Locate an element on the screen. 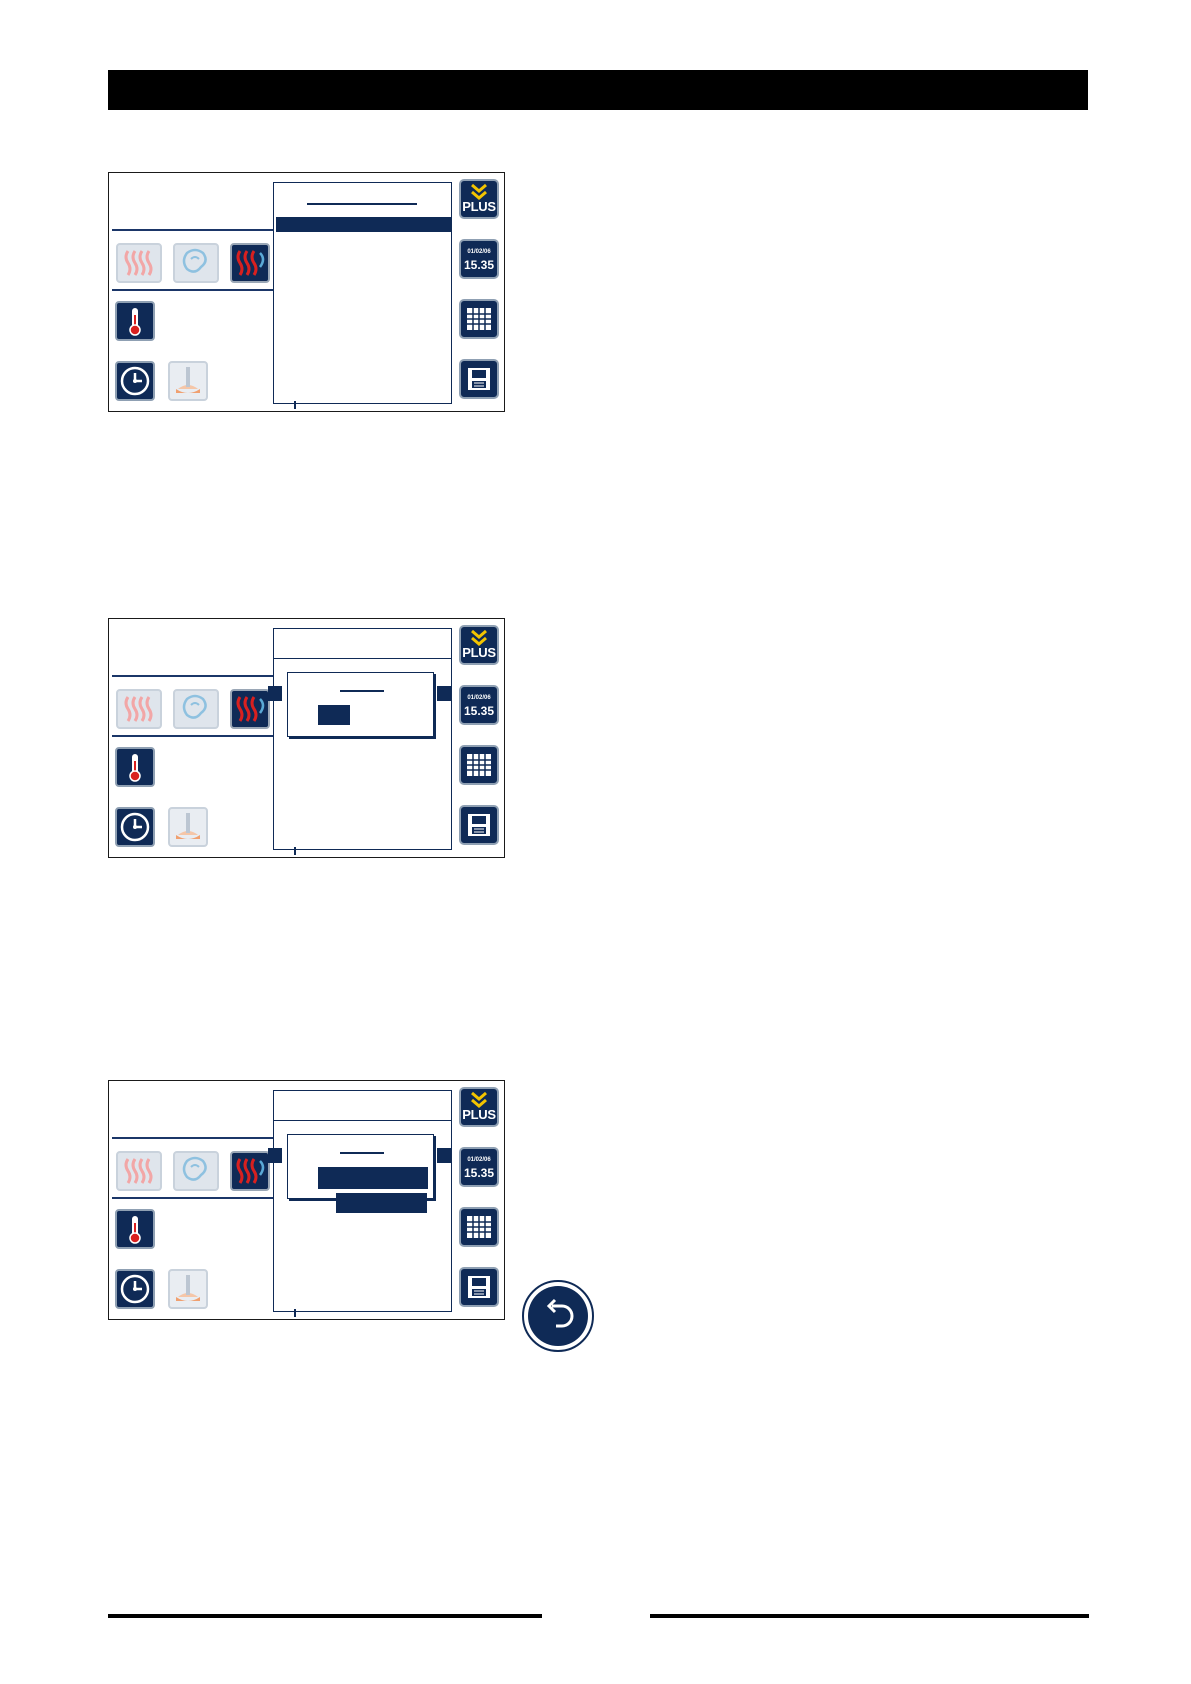  header-bar is located at coordinates (598, 90).